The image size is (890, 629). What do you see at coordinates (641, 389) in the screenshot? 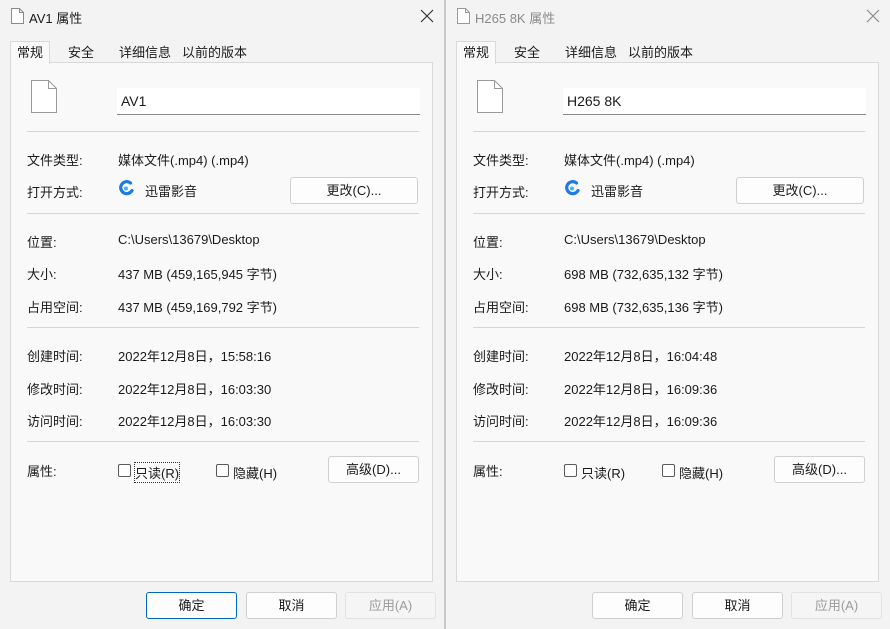
I see `modified-value: 2022年12月8日，16:09:36` at bounding box center [641, 389].